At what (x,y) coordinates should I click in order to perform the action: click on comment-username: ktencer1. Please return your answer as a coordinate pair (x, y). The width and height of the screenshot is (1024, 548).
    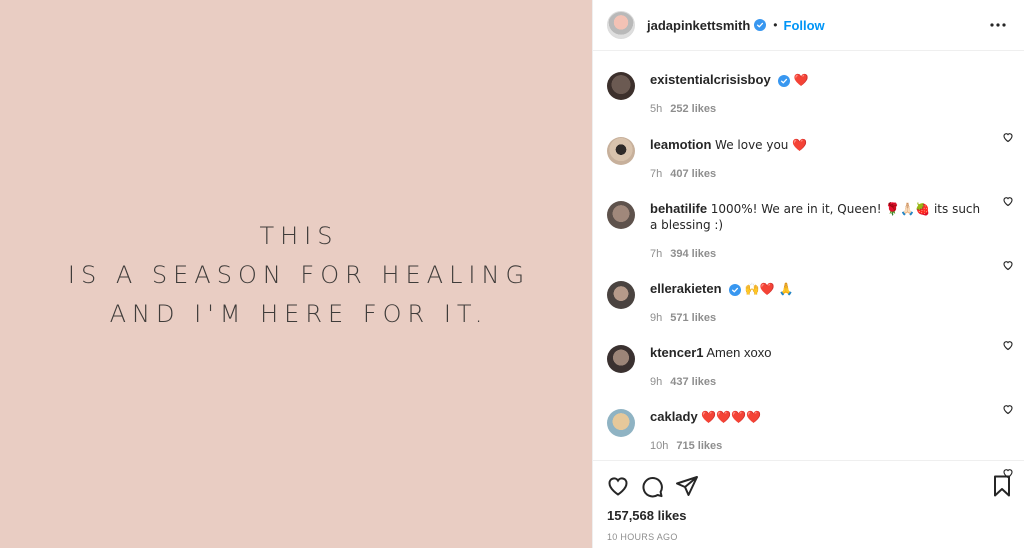
    Looking at the image, I should click on (676, 352).